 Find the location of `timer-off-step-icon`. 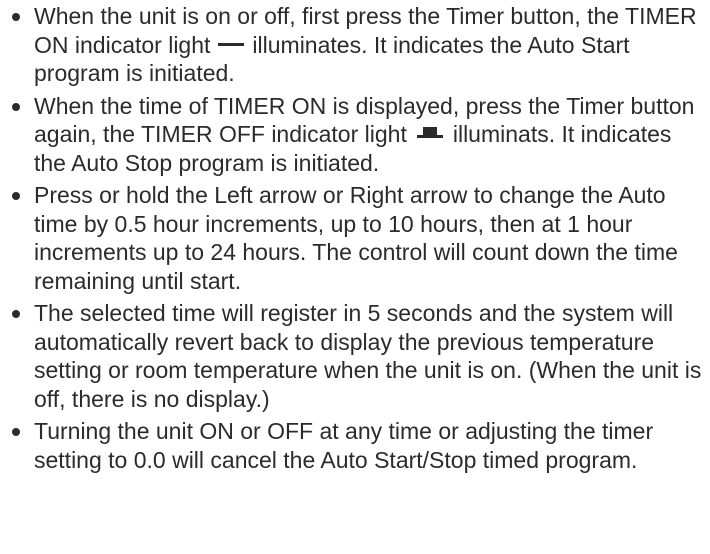

timer-off-step-icon is located at coordinates (430, 132).